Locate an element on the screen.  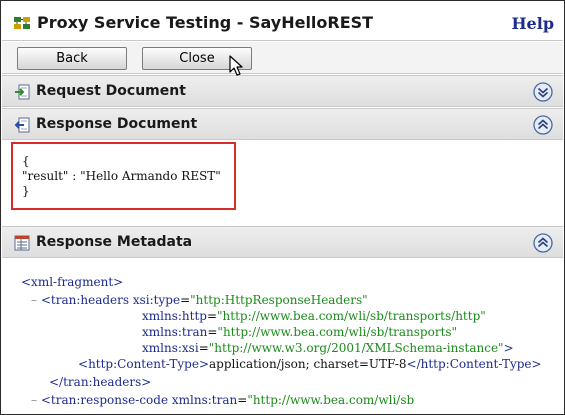
request-document-header: Request Document is located at coordinates (282, 91).